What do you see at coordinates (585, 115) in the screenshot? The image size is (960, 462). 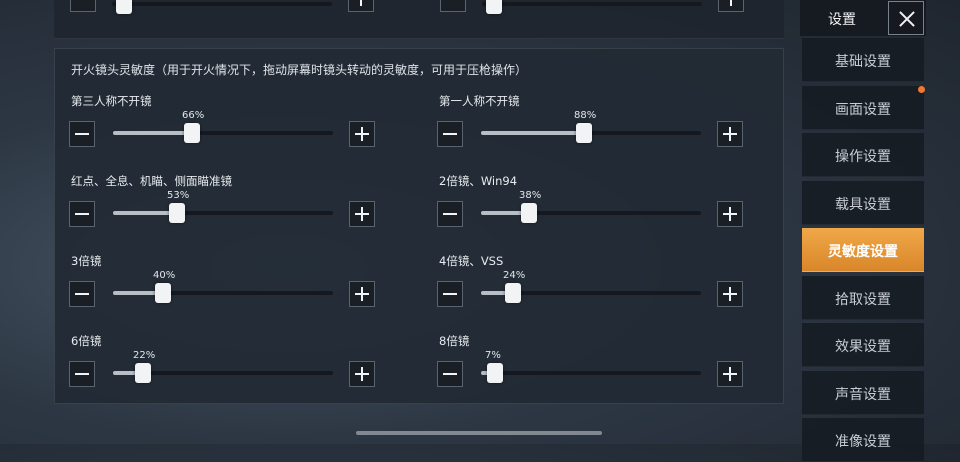 I see `slider-percent: 88%` at bounding box center [585, 115].